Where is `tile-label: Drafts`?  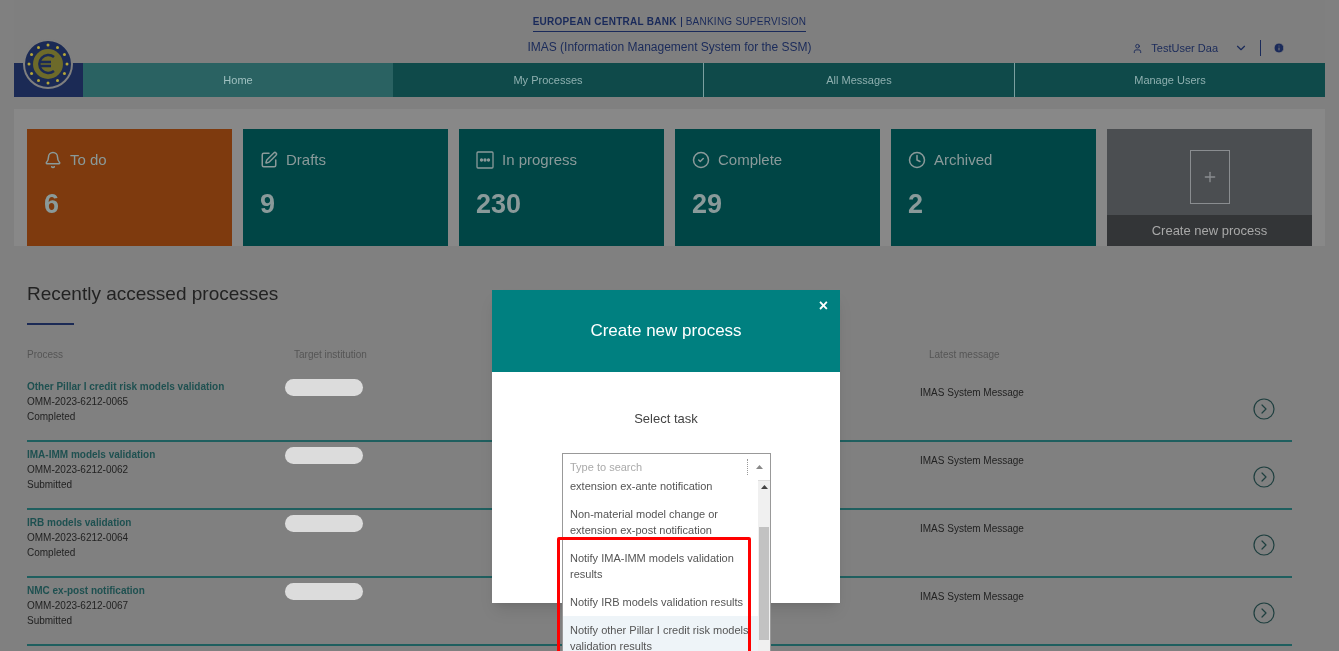 tile-label: Drafts is located at coordinates (306, 160).